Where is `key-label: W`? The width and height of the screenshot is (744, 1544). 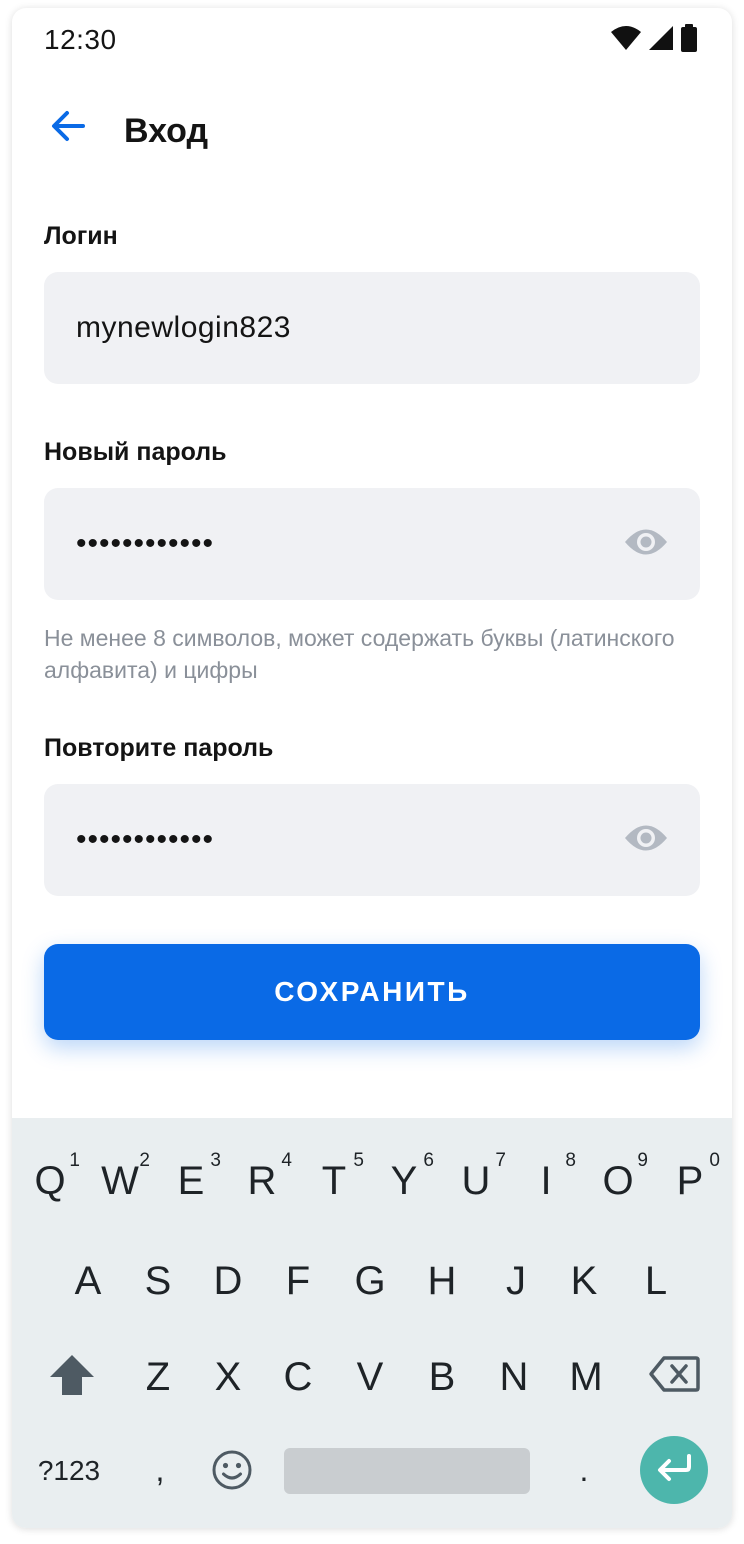 key-label: W is located at coordinates (120, 1180).